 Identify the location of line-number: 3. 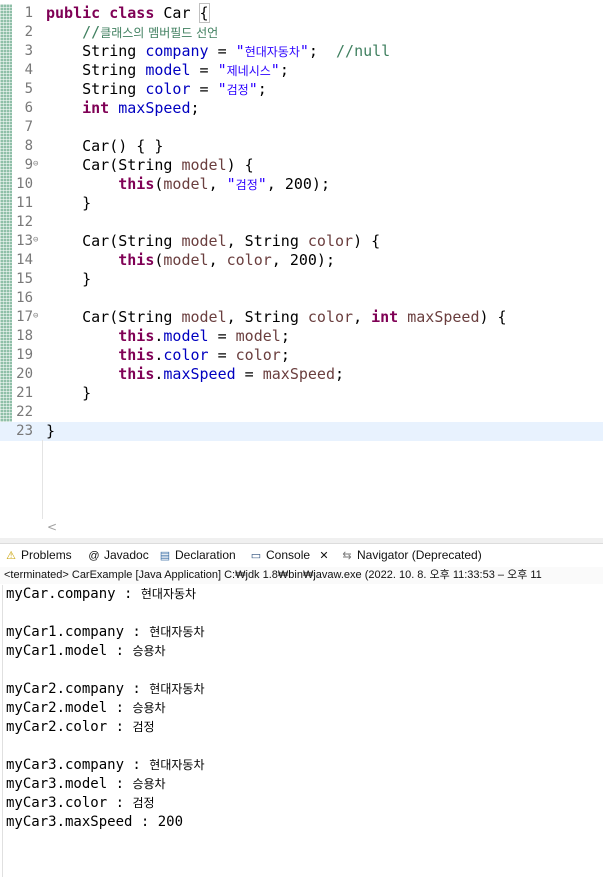
(28, 51).